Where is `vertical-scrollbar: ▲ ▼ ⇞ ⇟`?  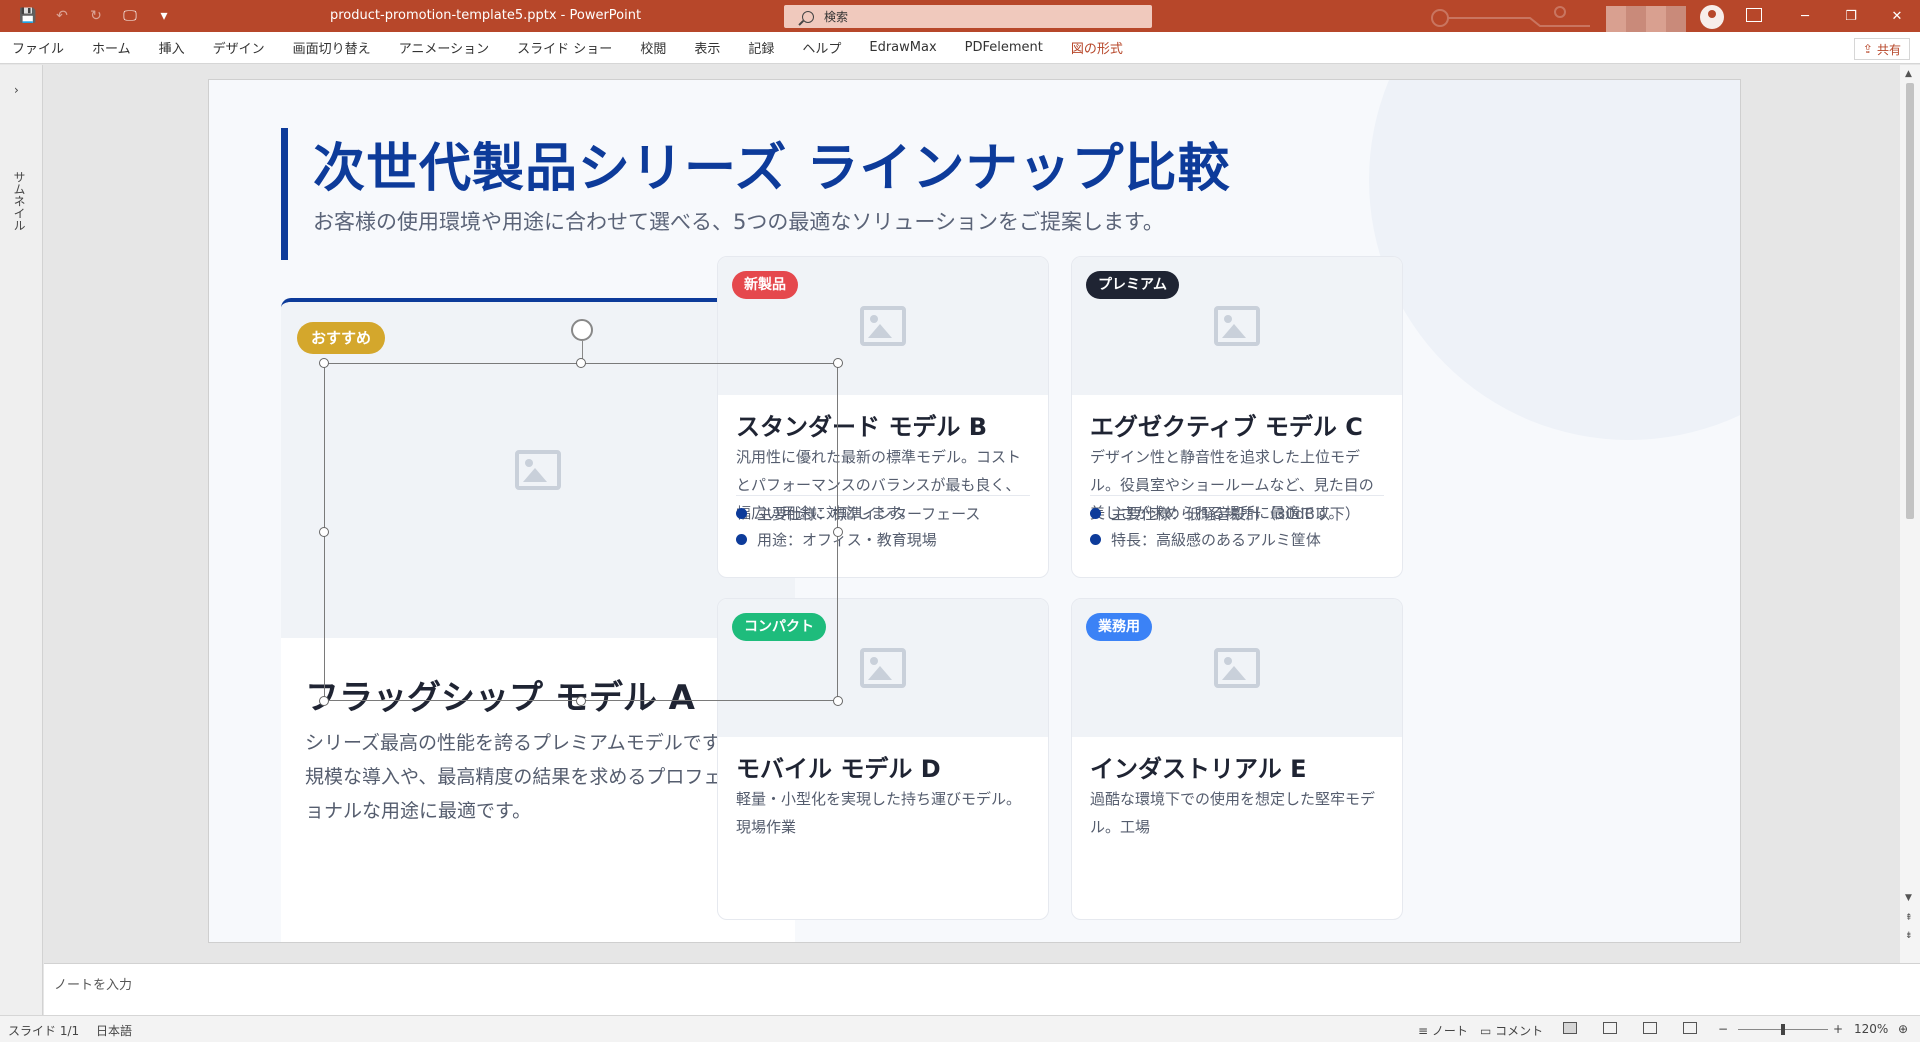
vertical-scrollbar: ▲ ▼ ⇞ ⇟ is located at coordinates (1910, 514).